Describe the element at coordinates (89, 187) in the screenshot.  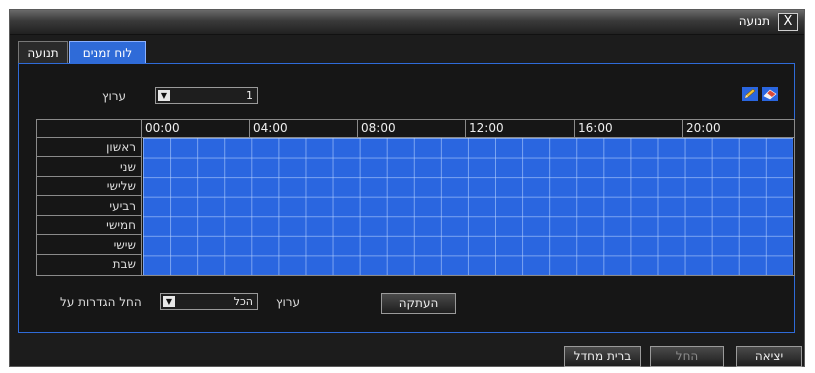
I see `day-label-tuesday: שלישי` at that location.